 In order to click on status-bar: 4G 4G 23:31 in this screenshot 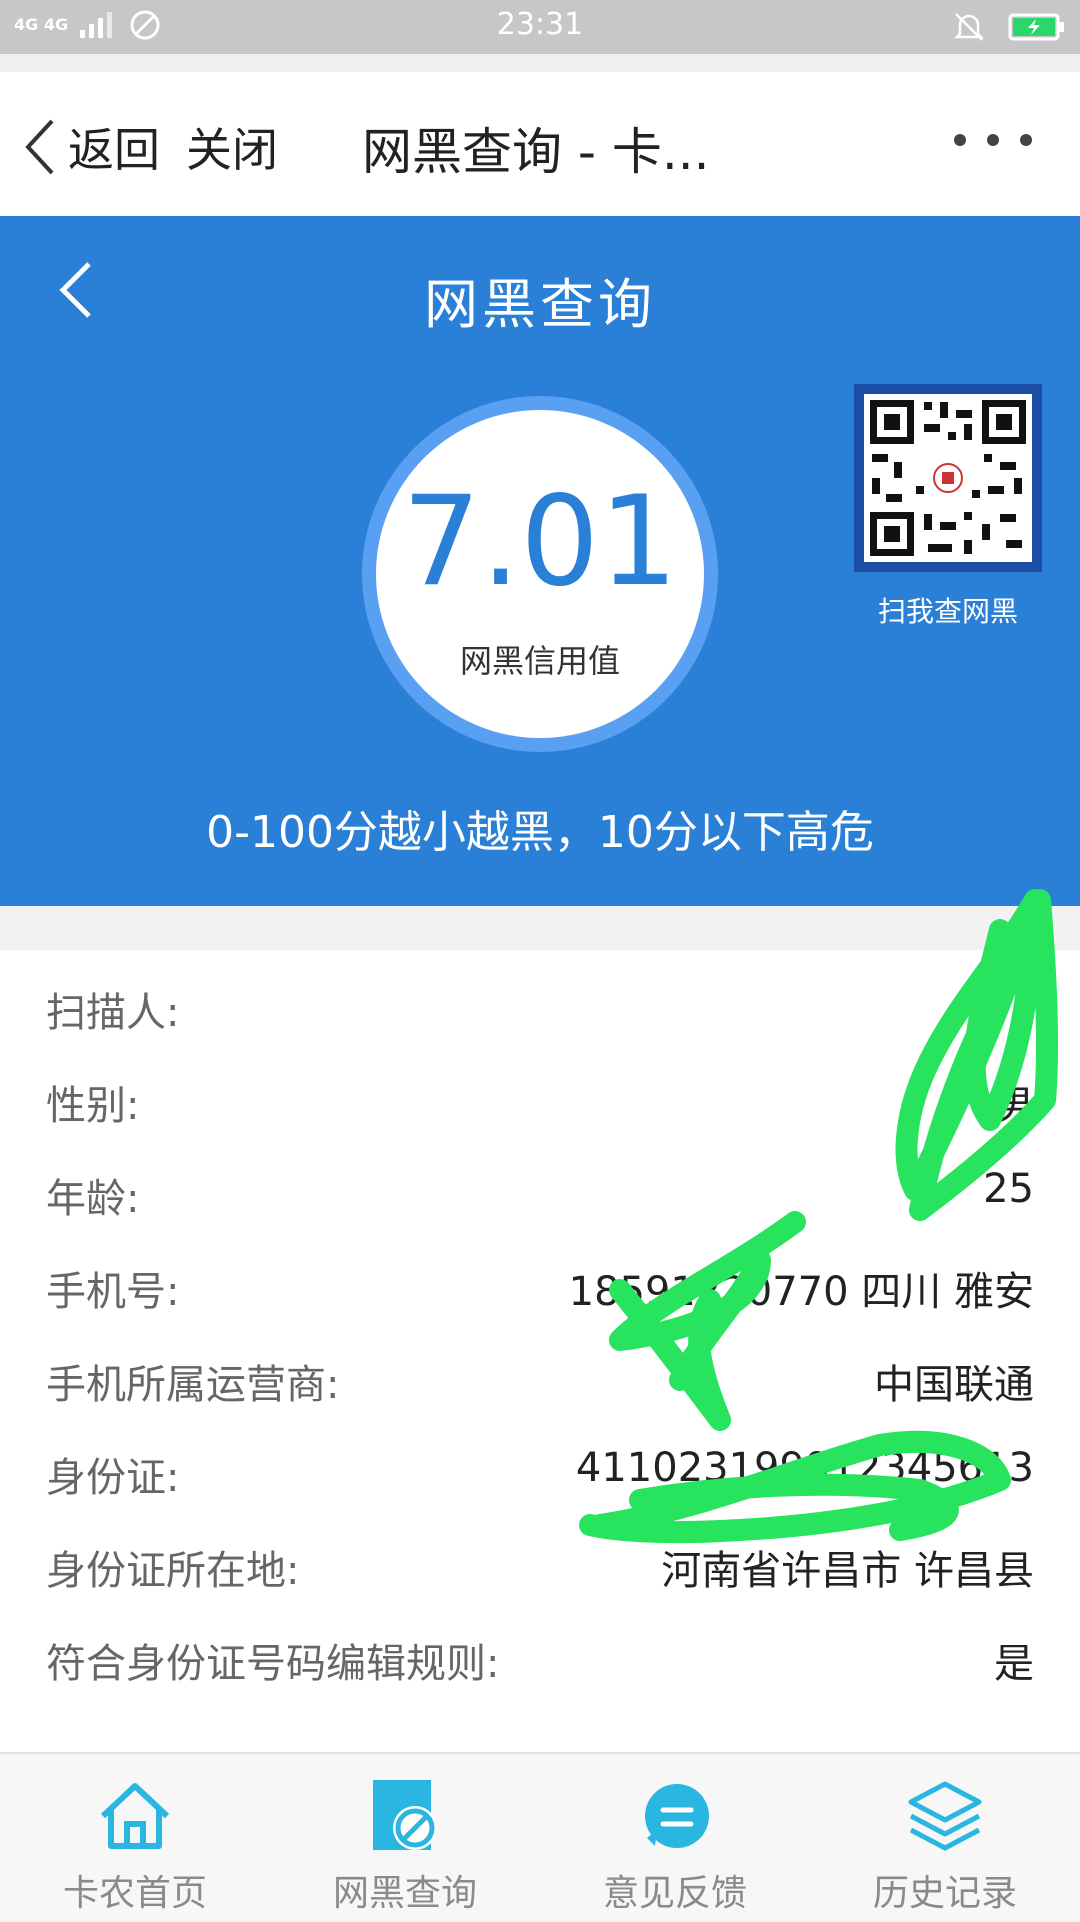, I will do `click(540, 27)`.